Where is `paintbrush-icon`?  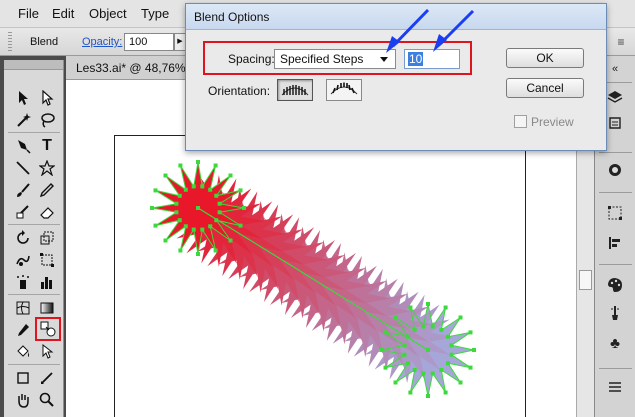
paintbrush-icon is located at coordinates (23, 190).